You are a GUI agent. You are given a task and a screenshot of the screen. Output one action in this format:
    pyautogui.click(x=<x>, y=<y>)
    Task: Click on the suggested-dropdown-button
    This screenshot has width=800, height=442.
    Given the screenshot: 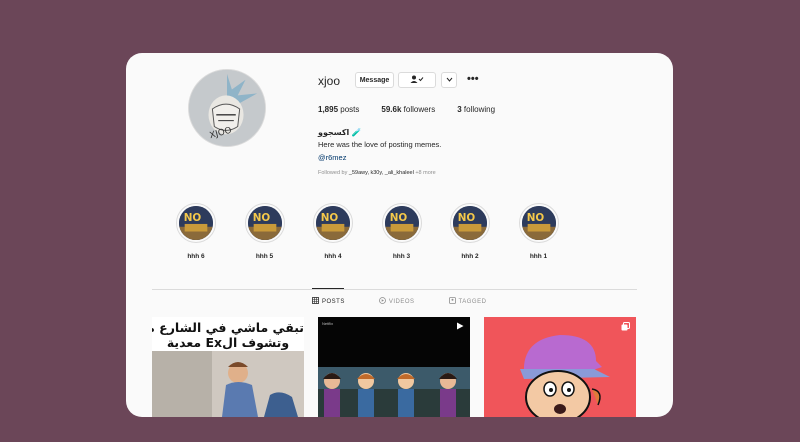 What is the action you would take?
    pyautogui.click(x=449, y=80)
    